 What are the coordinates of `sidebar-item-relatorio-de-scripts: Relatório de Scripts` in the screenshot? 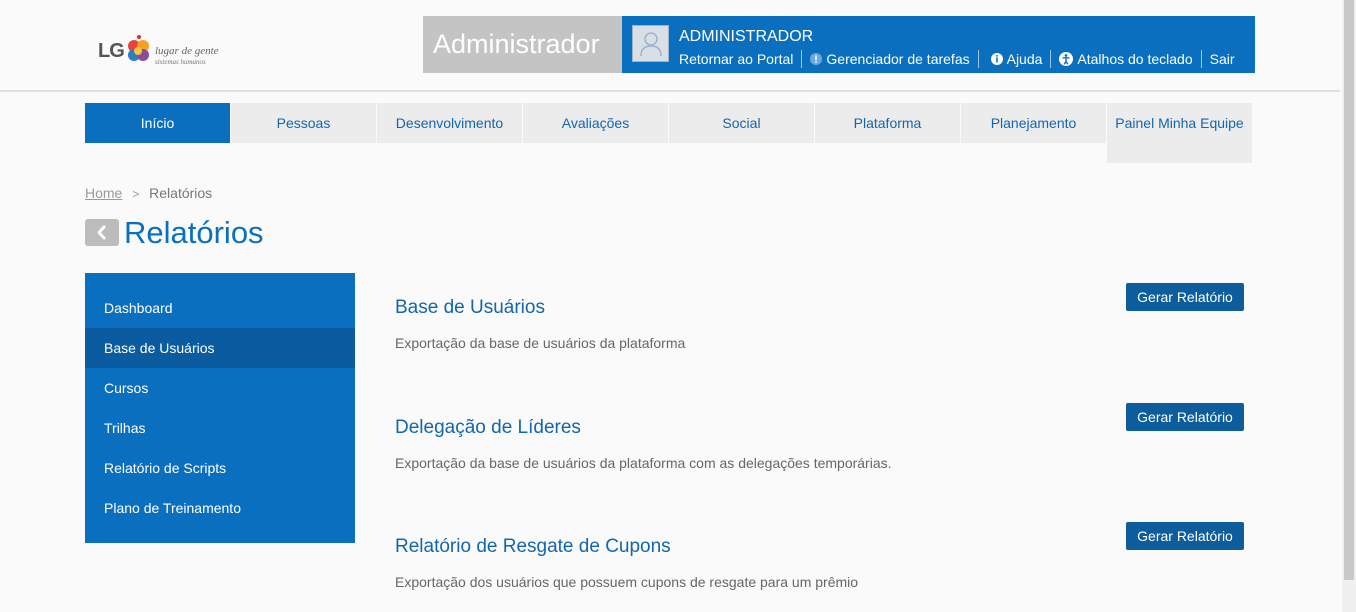 It's located at (220, 468).